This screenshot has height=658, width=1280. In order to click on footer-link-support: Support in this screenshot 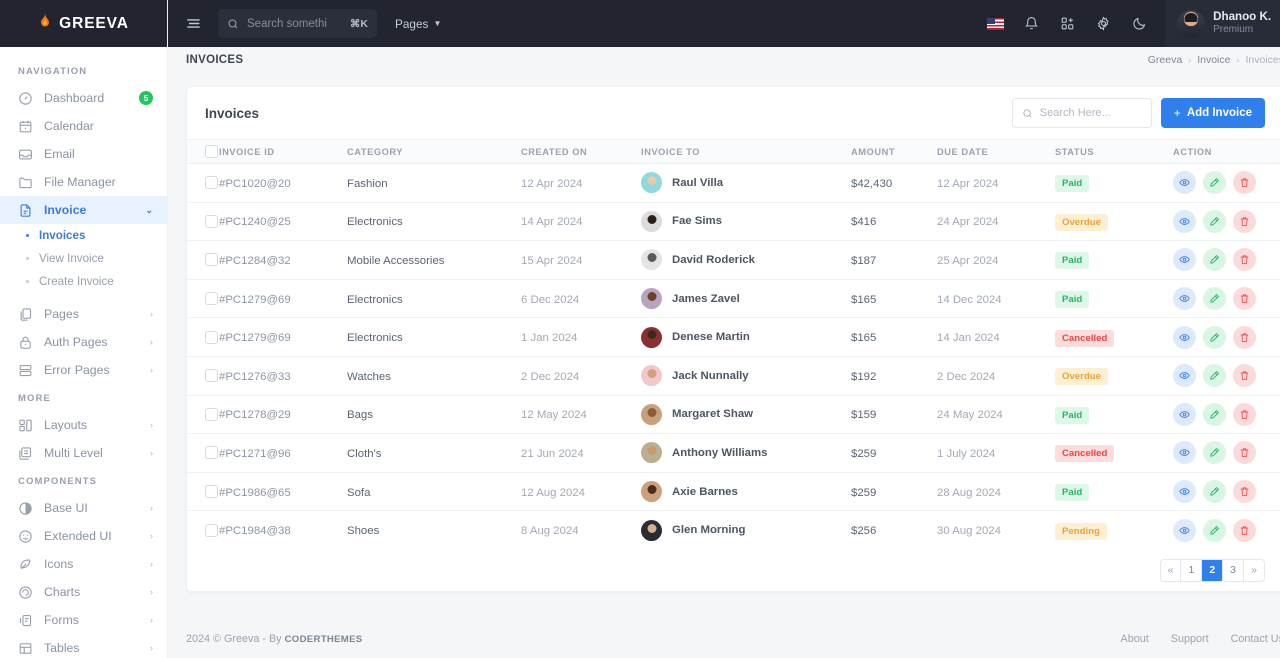, I will do `click(1190, 639)`.